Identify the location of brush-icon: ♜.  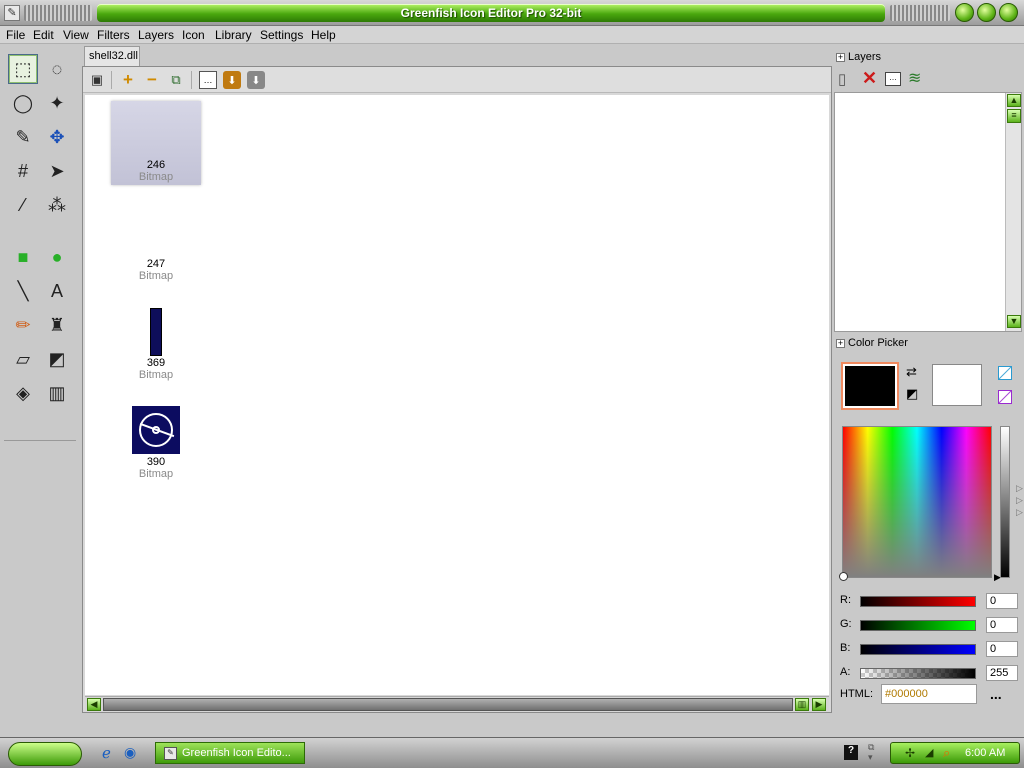
(57, 325).